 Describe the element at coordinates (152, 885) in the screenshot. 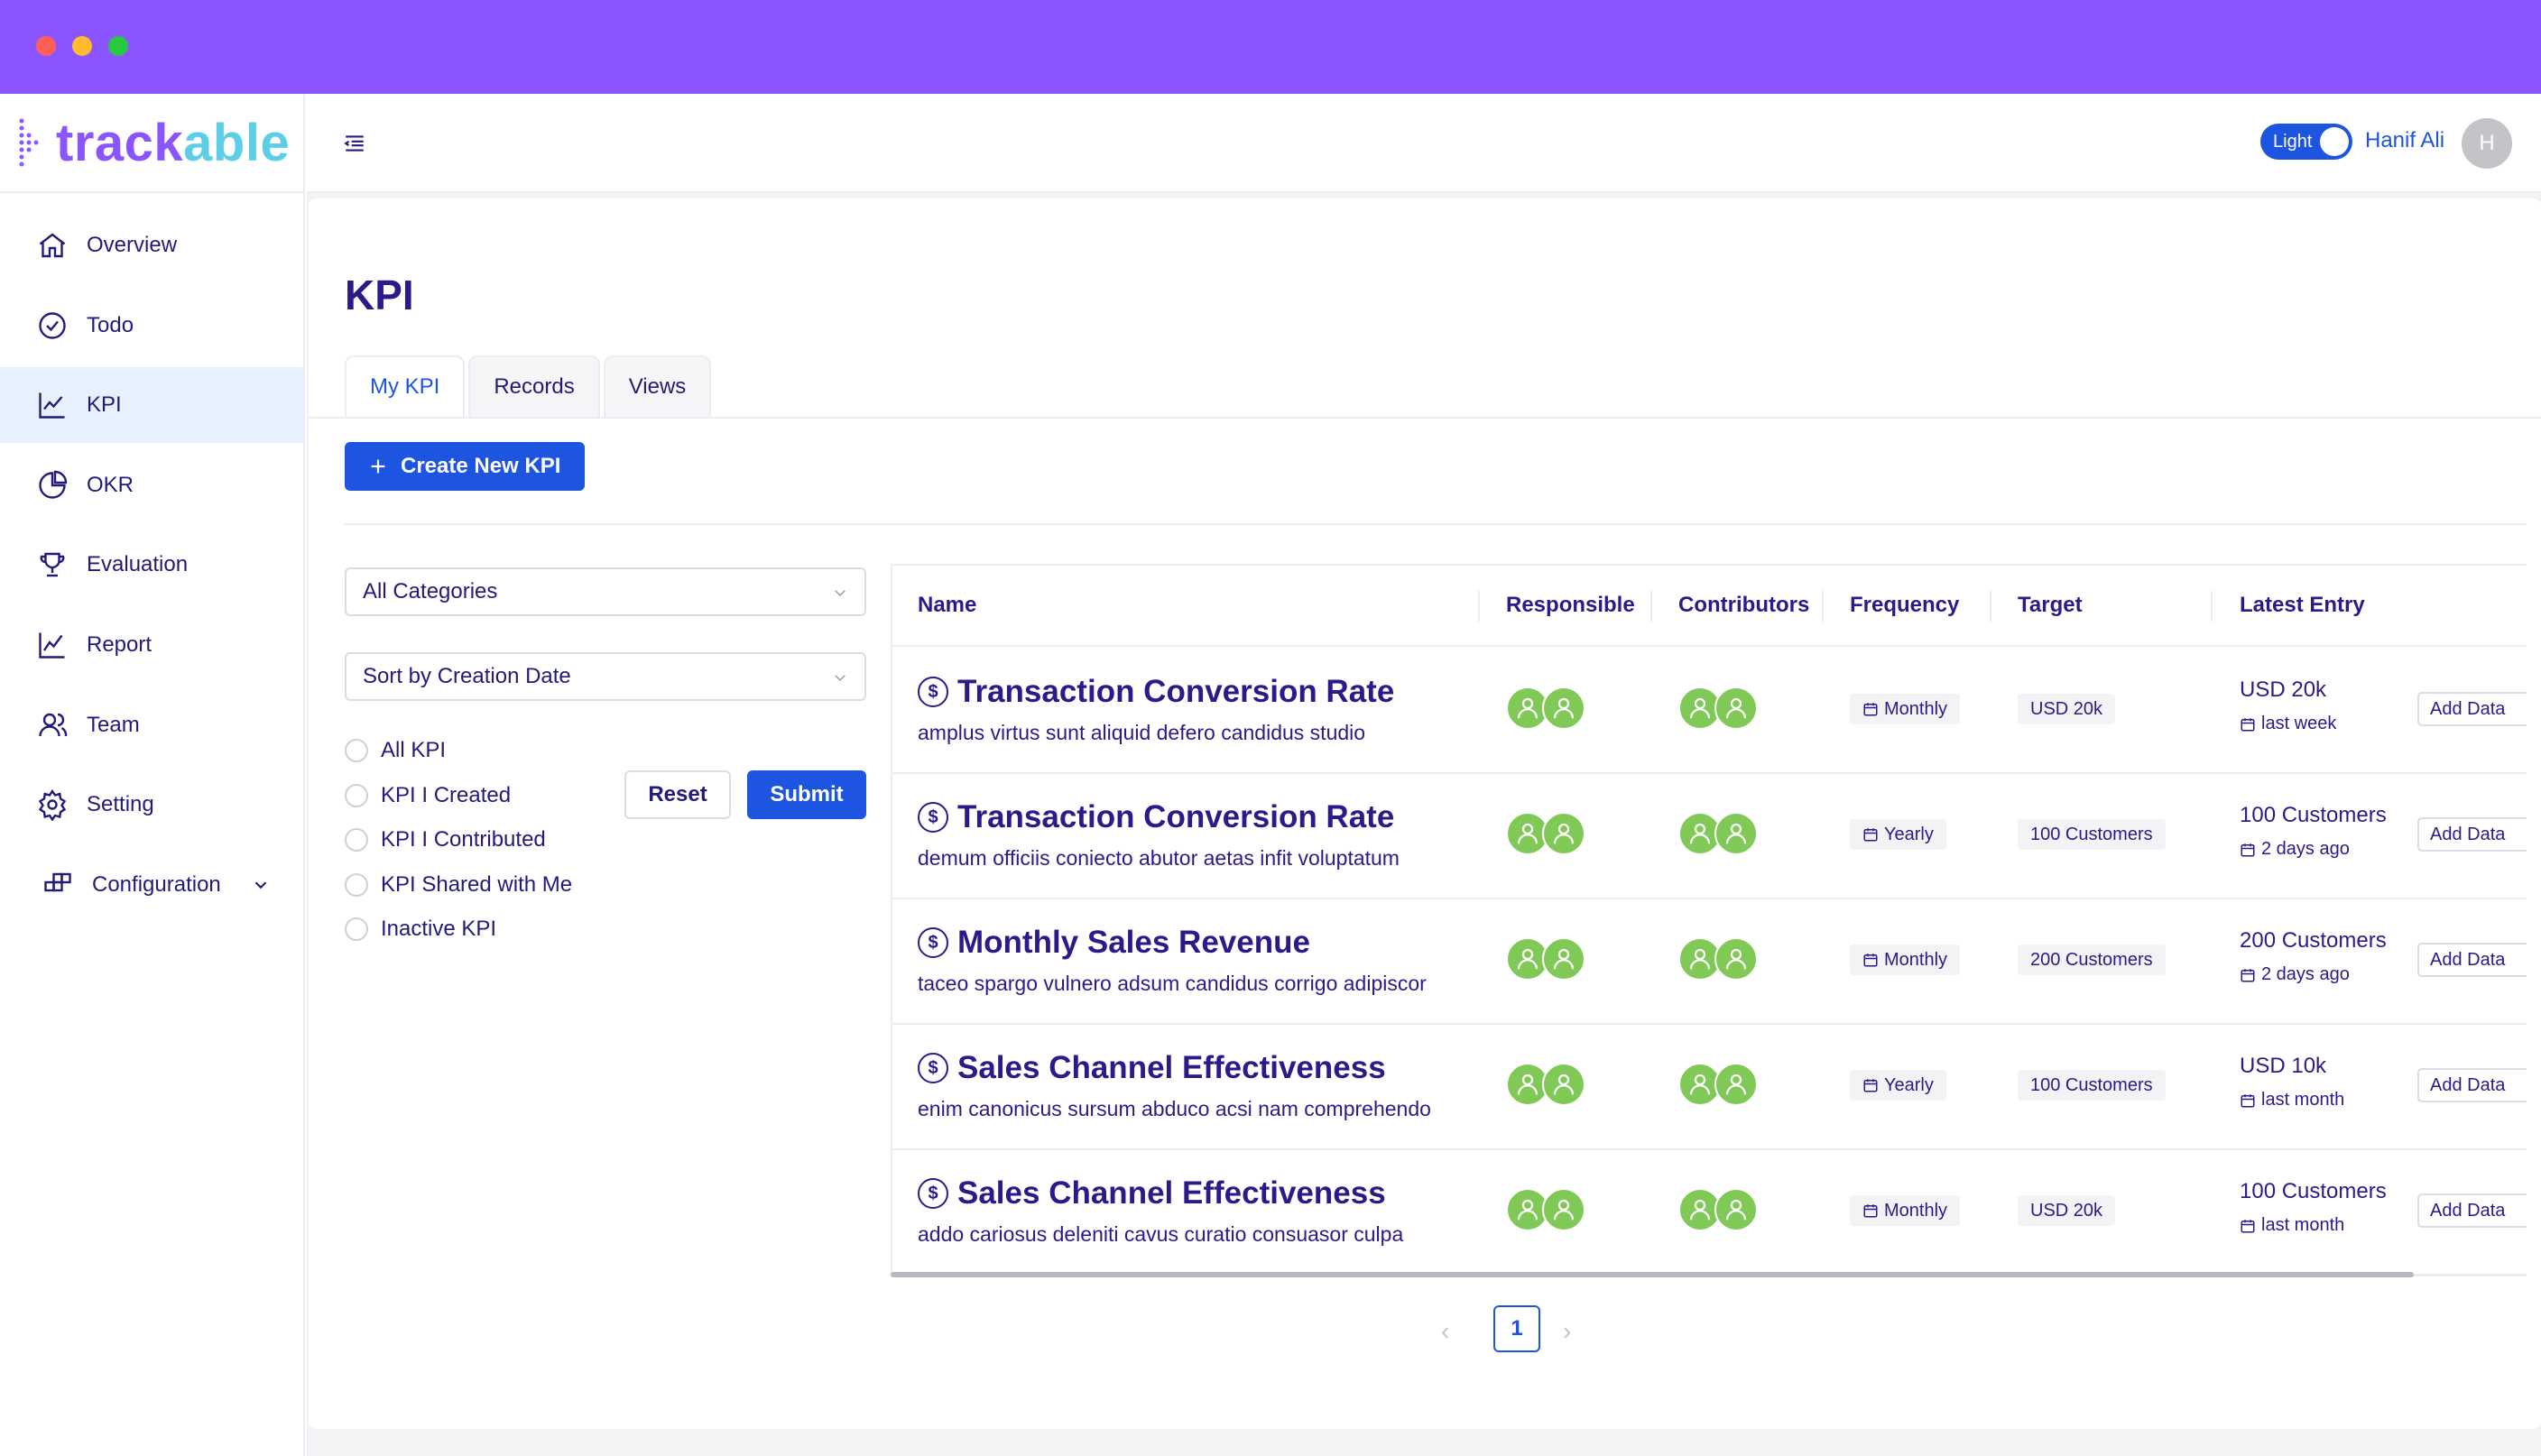

I see `sidebar-item-configuration: Configuration` at that location.